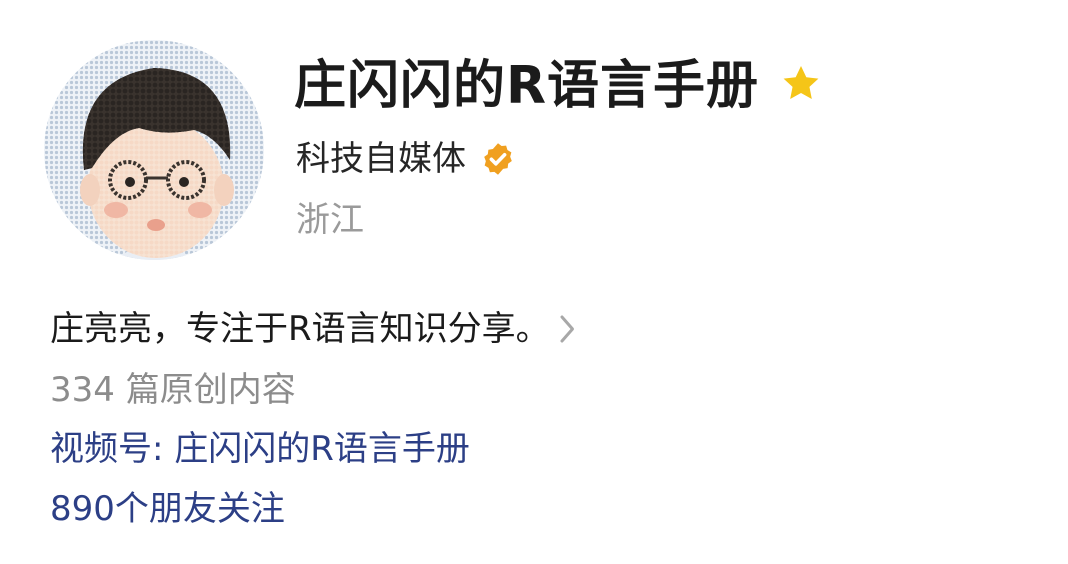 This screenshot has height=564, width=1068. What do you see at coordinates (260, 449) in the screenshot?
I see `video-channel-link: 视频号: 庄闪闪的R语言手册` at bounding box center [260, 449].